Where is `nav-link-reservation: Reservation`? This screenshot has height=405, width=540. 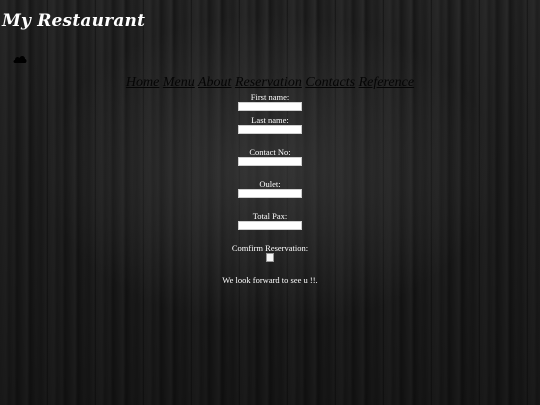 nav-link-reservation: Reservation is located at coordinates (268, 82).